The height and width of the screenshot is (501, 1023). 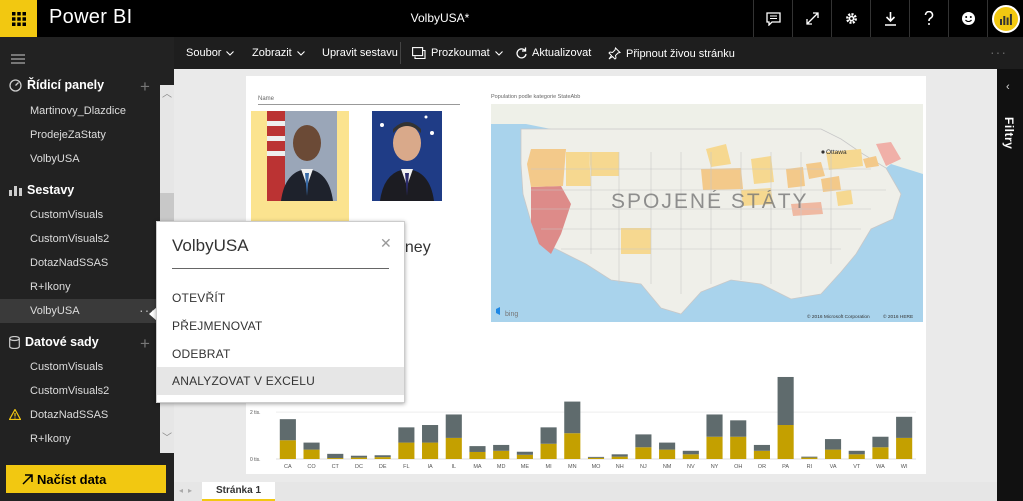 I want to click on fullscreen-button, so click(x=811, y=18).